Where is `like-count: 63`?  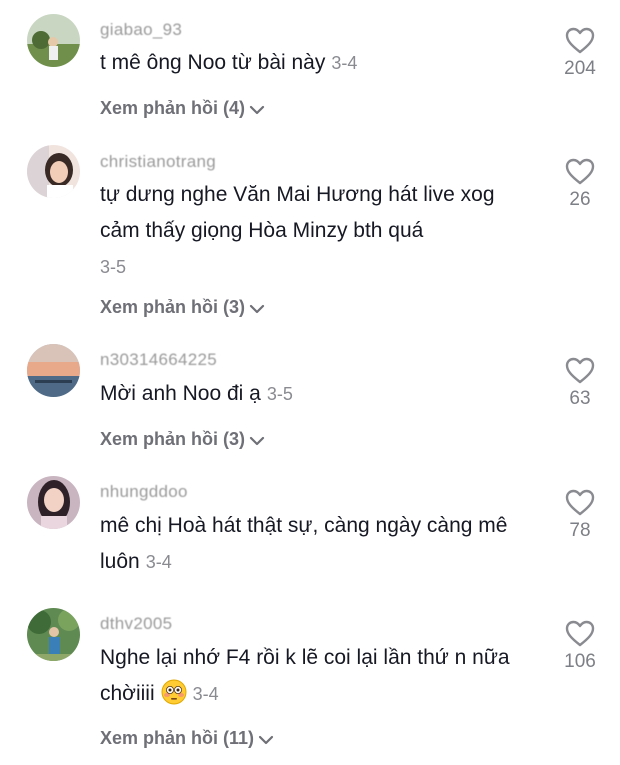
like-count: 63 is located at coordinates (580, 398).